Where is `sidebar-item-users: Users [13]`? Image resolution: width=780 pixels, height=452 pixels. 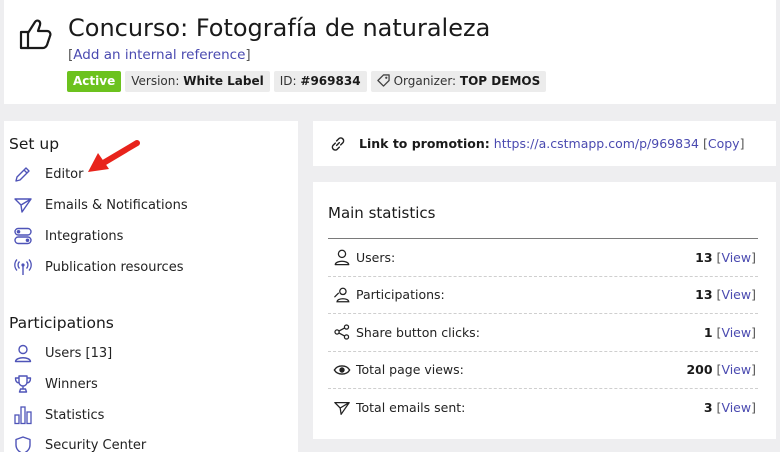
sidebar-item-users: Users [13] is located at coordinates (62, 353).